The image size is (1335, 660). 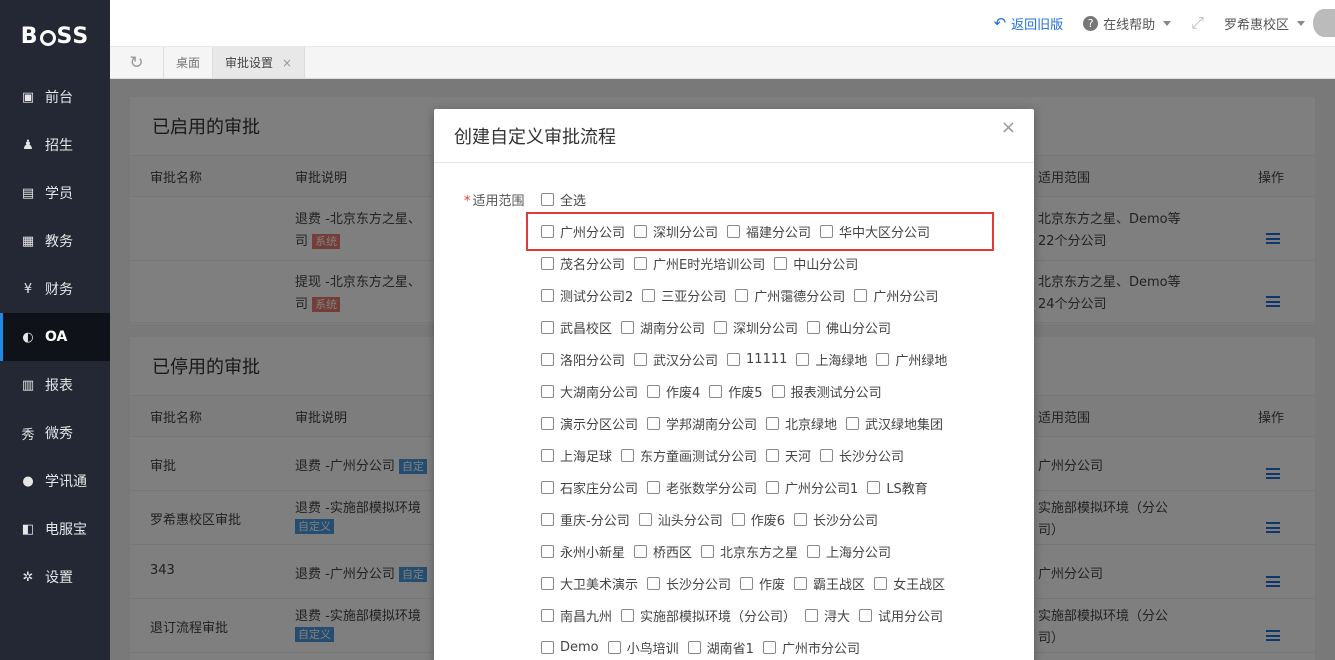 What do you see at coordinates (762, 583) in the screenshot?
I see `branch-checkbox: 作废` at bounding box center [762, 583].